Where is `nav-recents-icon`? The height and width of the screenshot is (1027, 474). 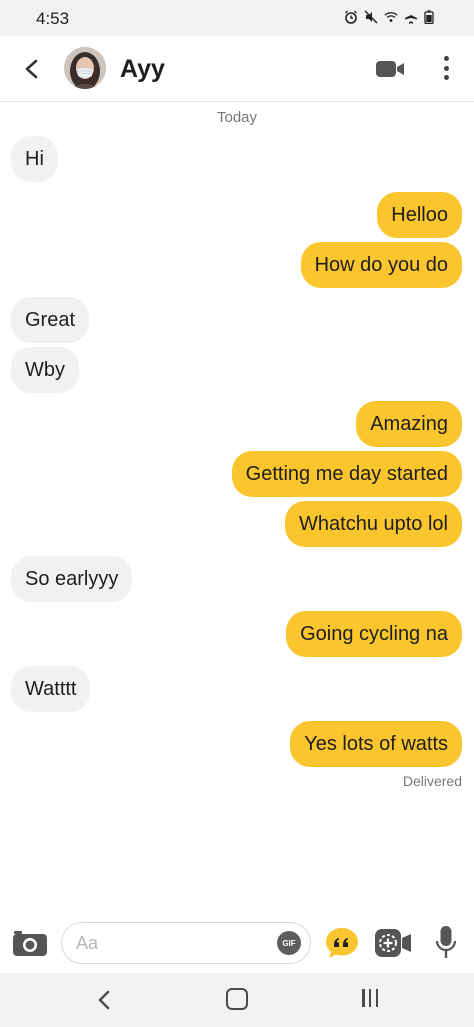
nav-recents-icon is located at coordinates (363, 998).